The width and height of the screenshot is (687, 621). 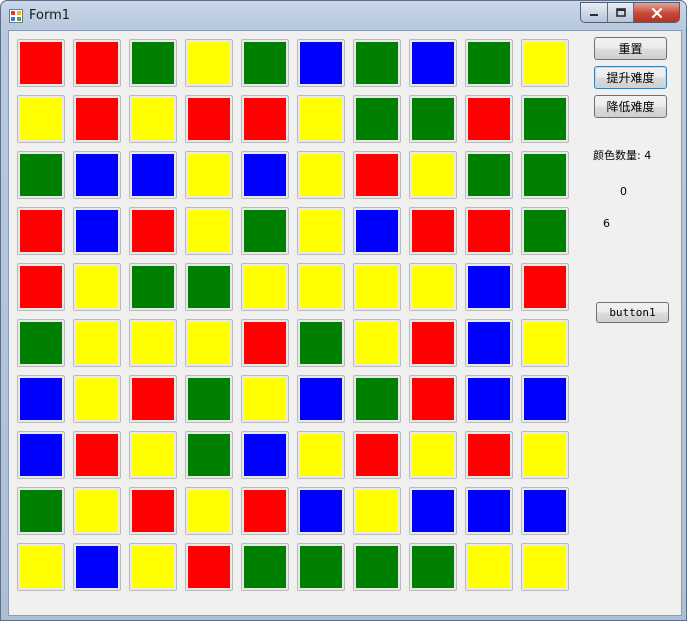 I want to click on increase-difficulty-button: 提升难度, so click(x=630, y=77).